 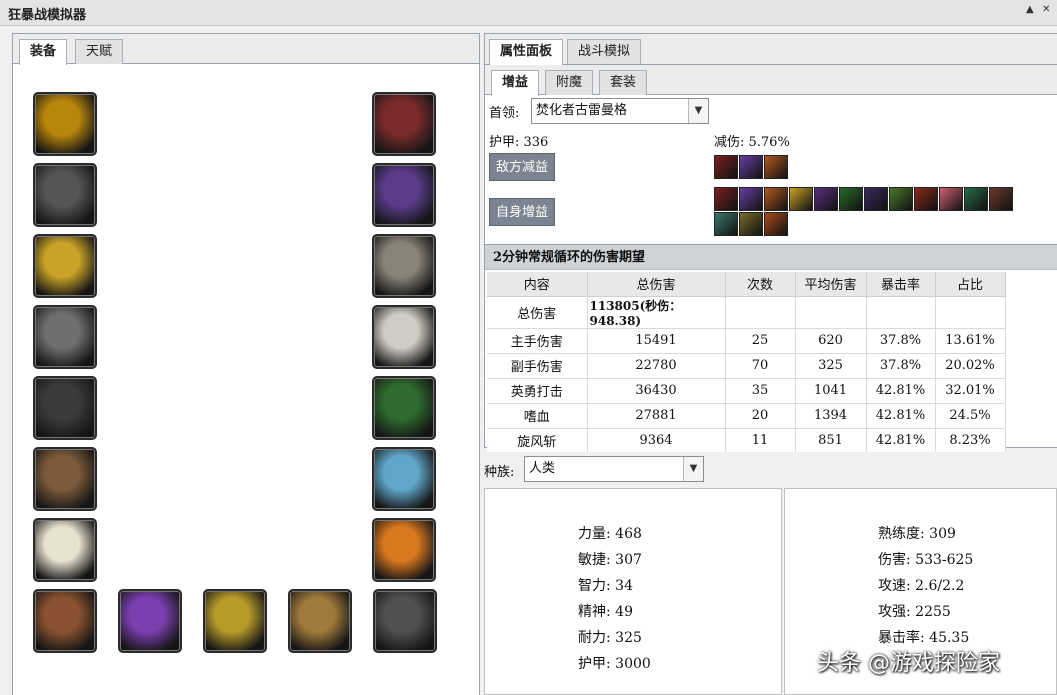 I want to click on enemy-debuff-button: 敌方减益, so click(x=522, y=167).